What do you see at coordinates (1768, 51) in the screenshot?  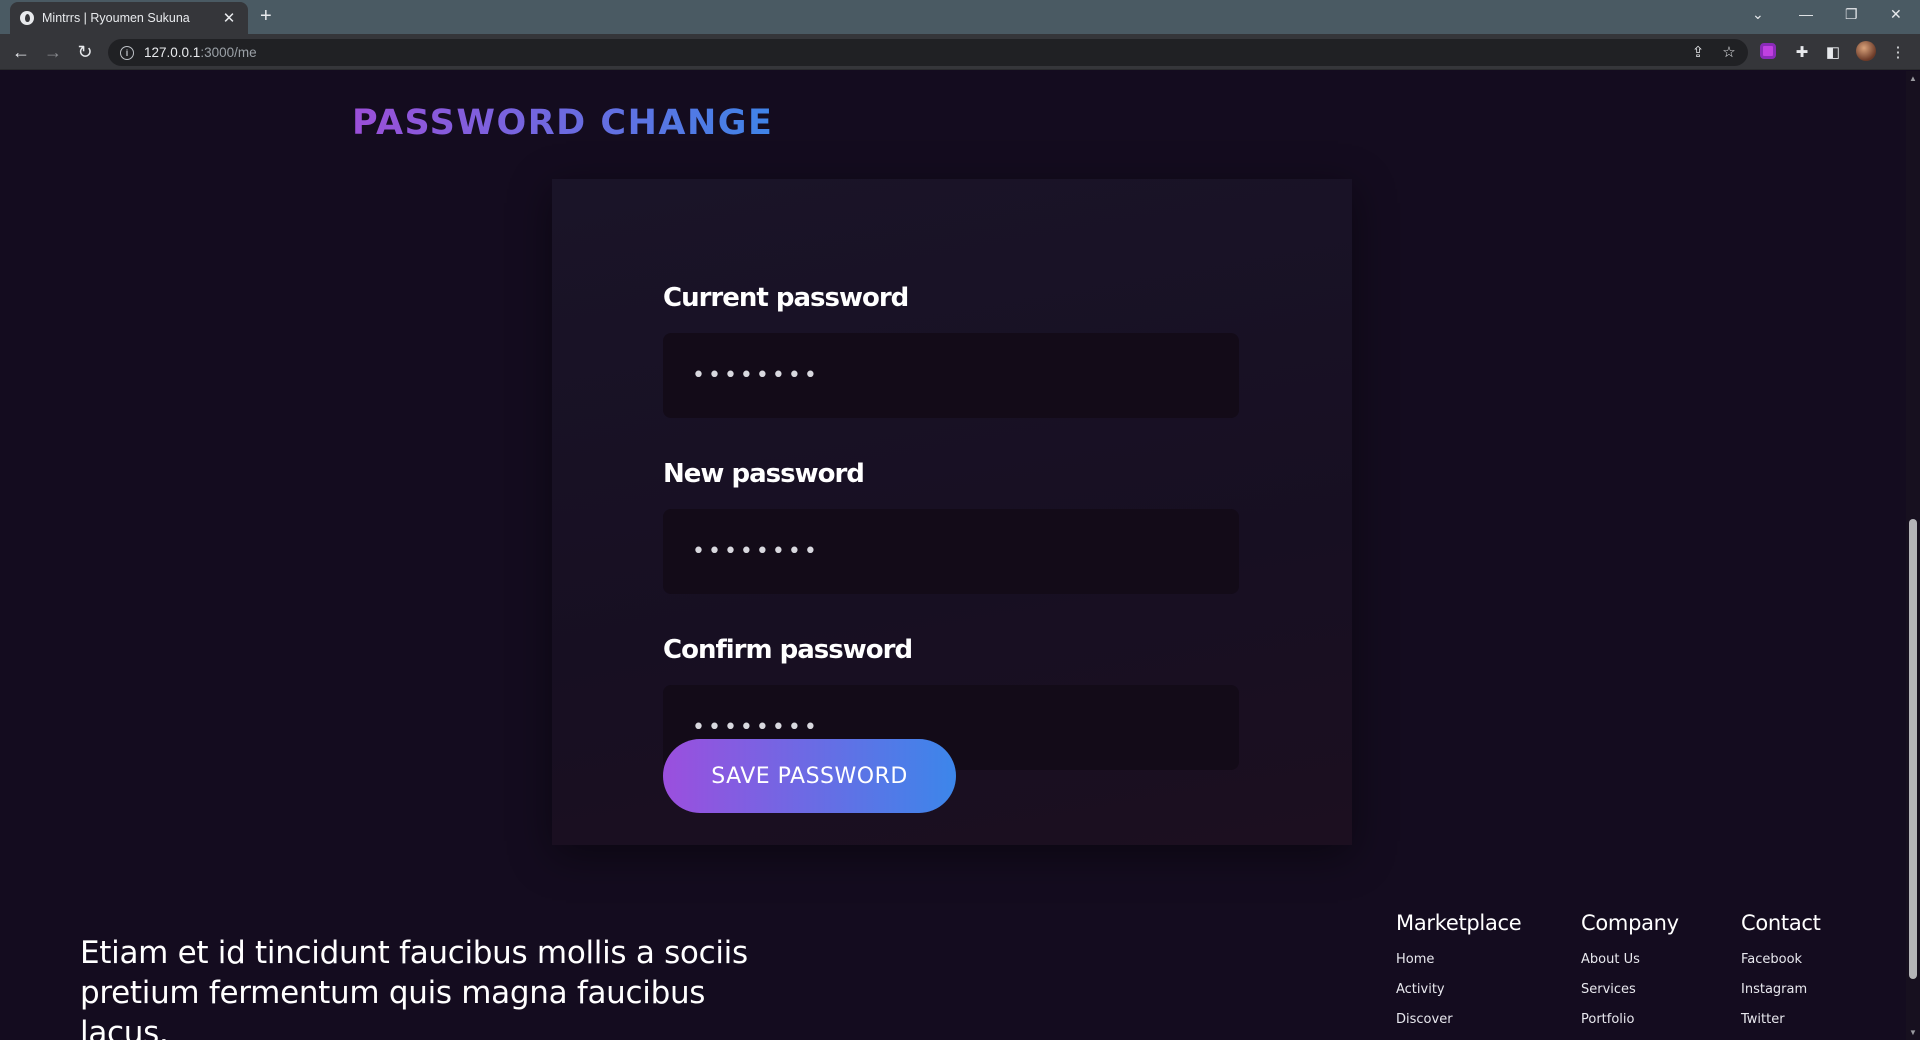 I see `extension-icon` at bounding box center [1768, 51].